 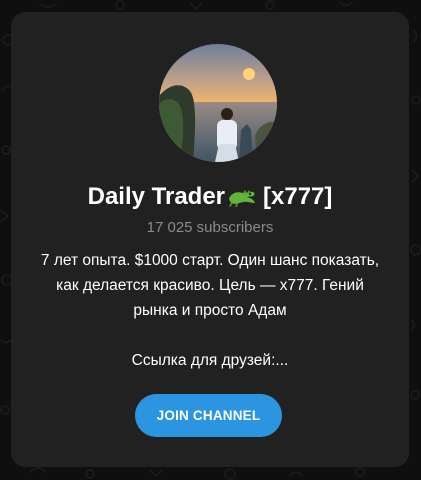 I want to click on join-channel-button: JOIN CHANNEL, so click(x=208, y=415).